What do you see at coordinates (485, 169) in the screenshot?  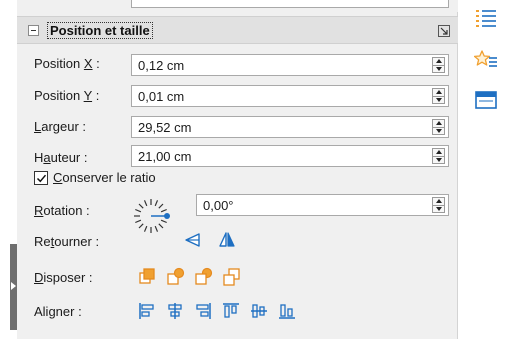 I see `sidebar-tab-bar` at bounding box center [485, 169].